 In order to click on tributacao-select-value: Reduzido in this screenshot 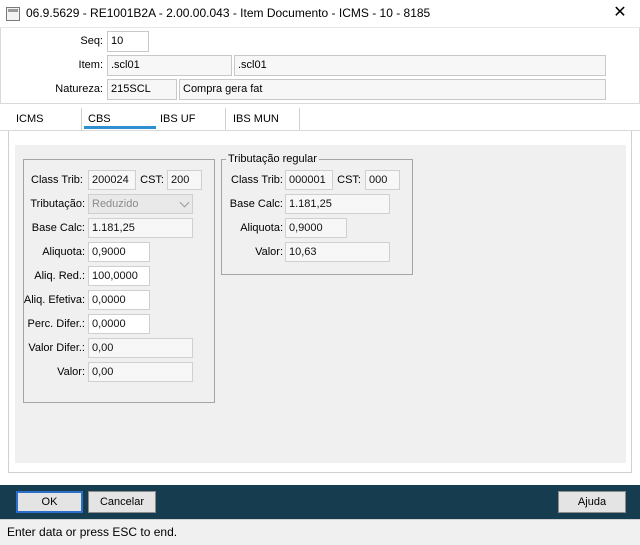, I will do `click(115, 204)`.